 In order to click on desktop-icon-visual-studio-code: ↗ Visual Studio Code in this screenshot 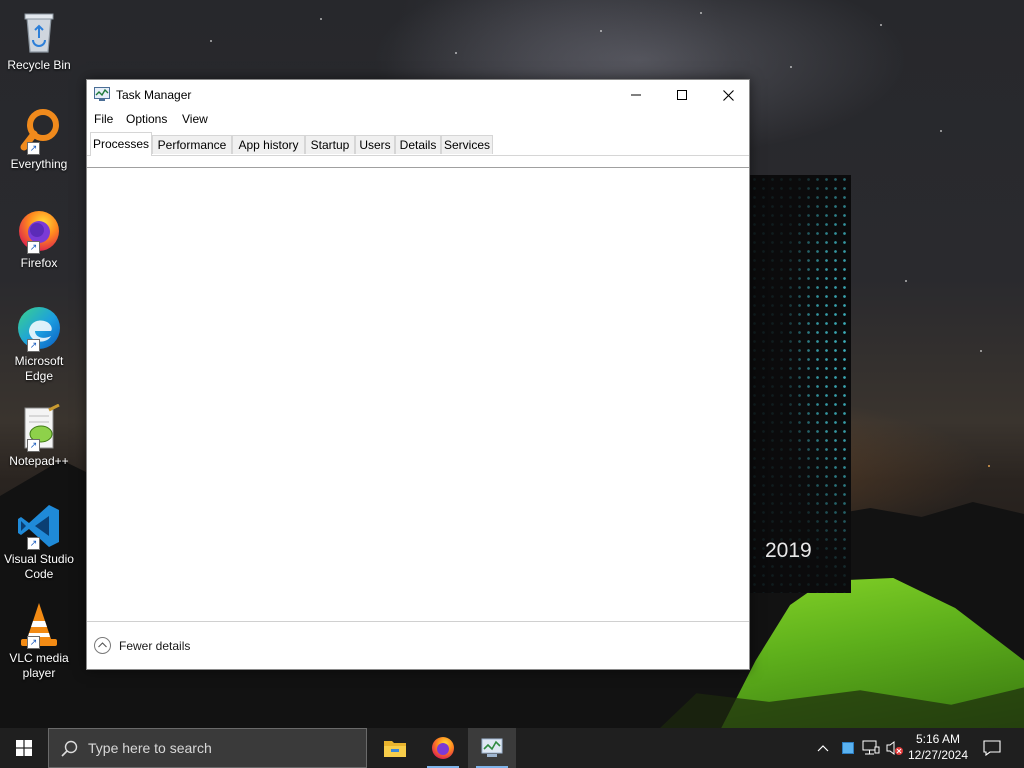, I will do `click(39, 542)`.